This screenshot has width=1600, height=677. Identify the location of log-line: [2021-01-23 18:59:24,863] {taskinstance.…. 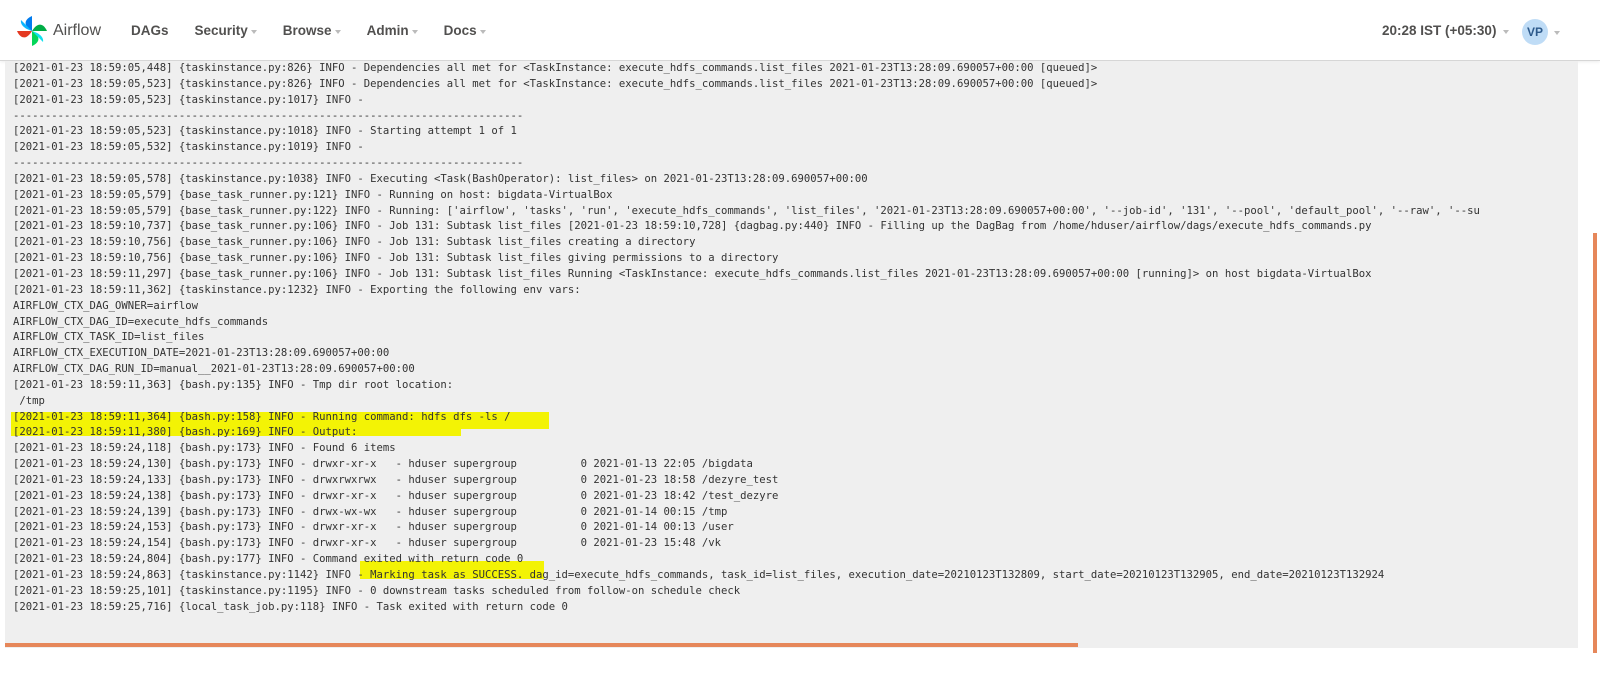
(699, 575).